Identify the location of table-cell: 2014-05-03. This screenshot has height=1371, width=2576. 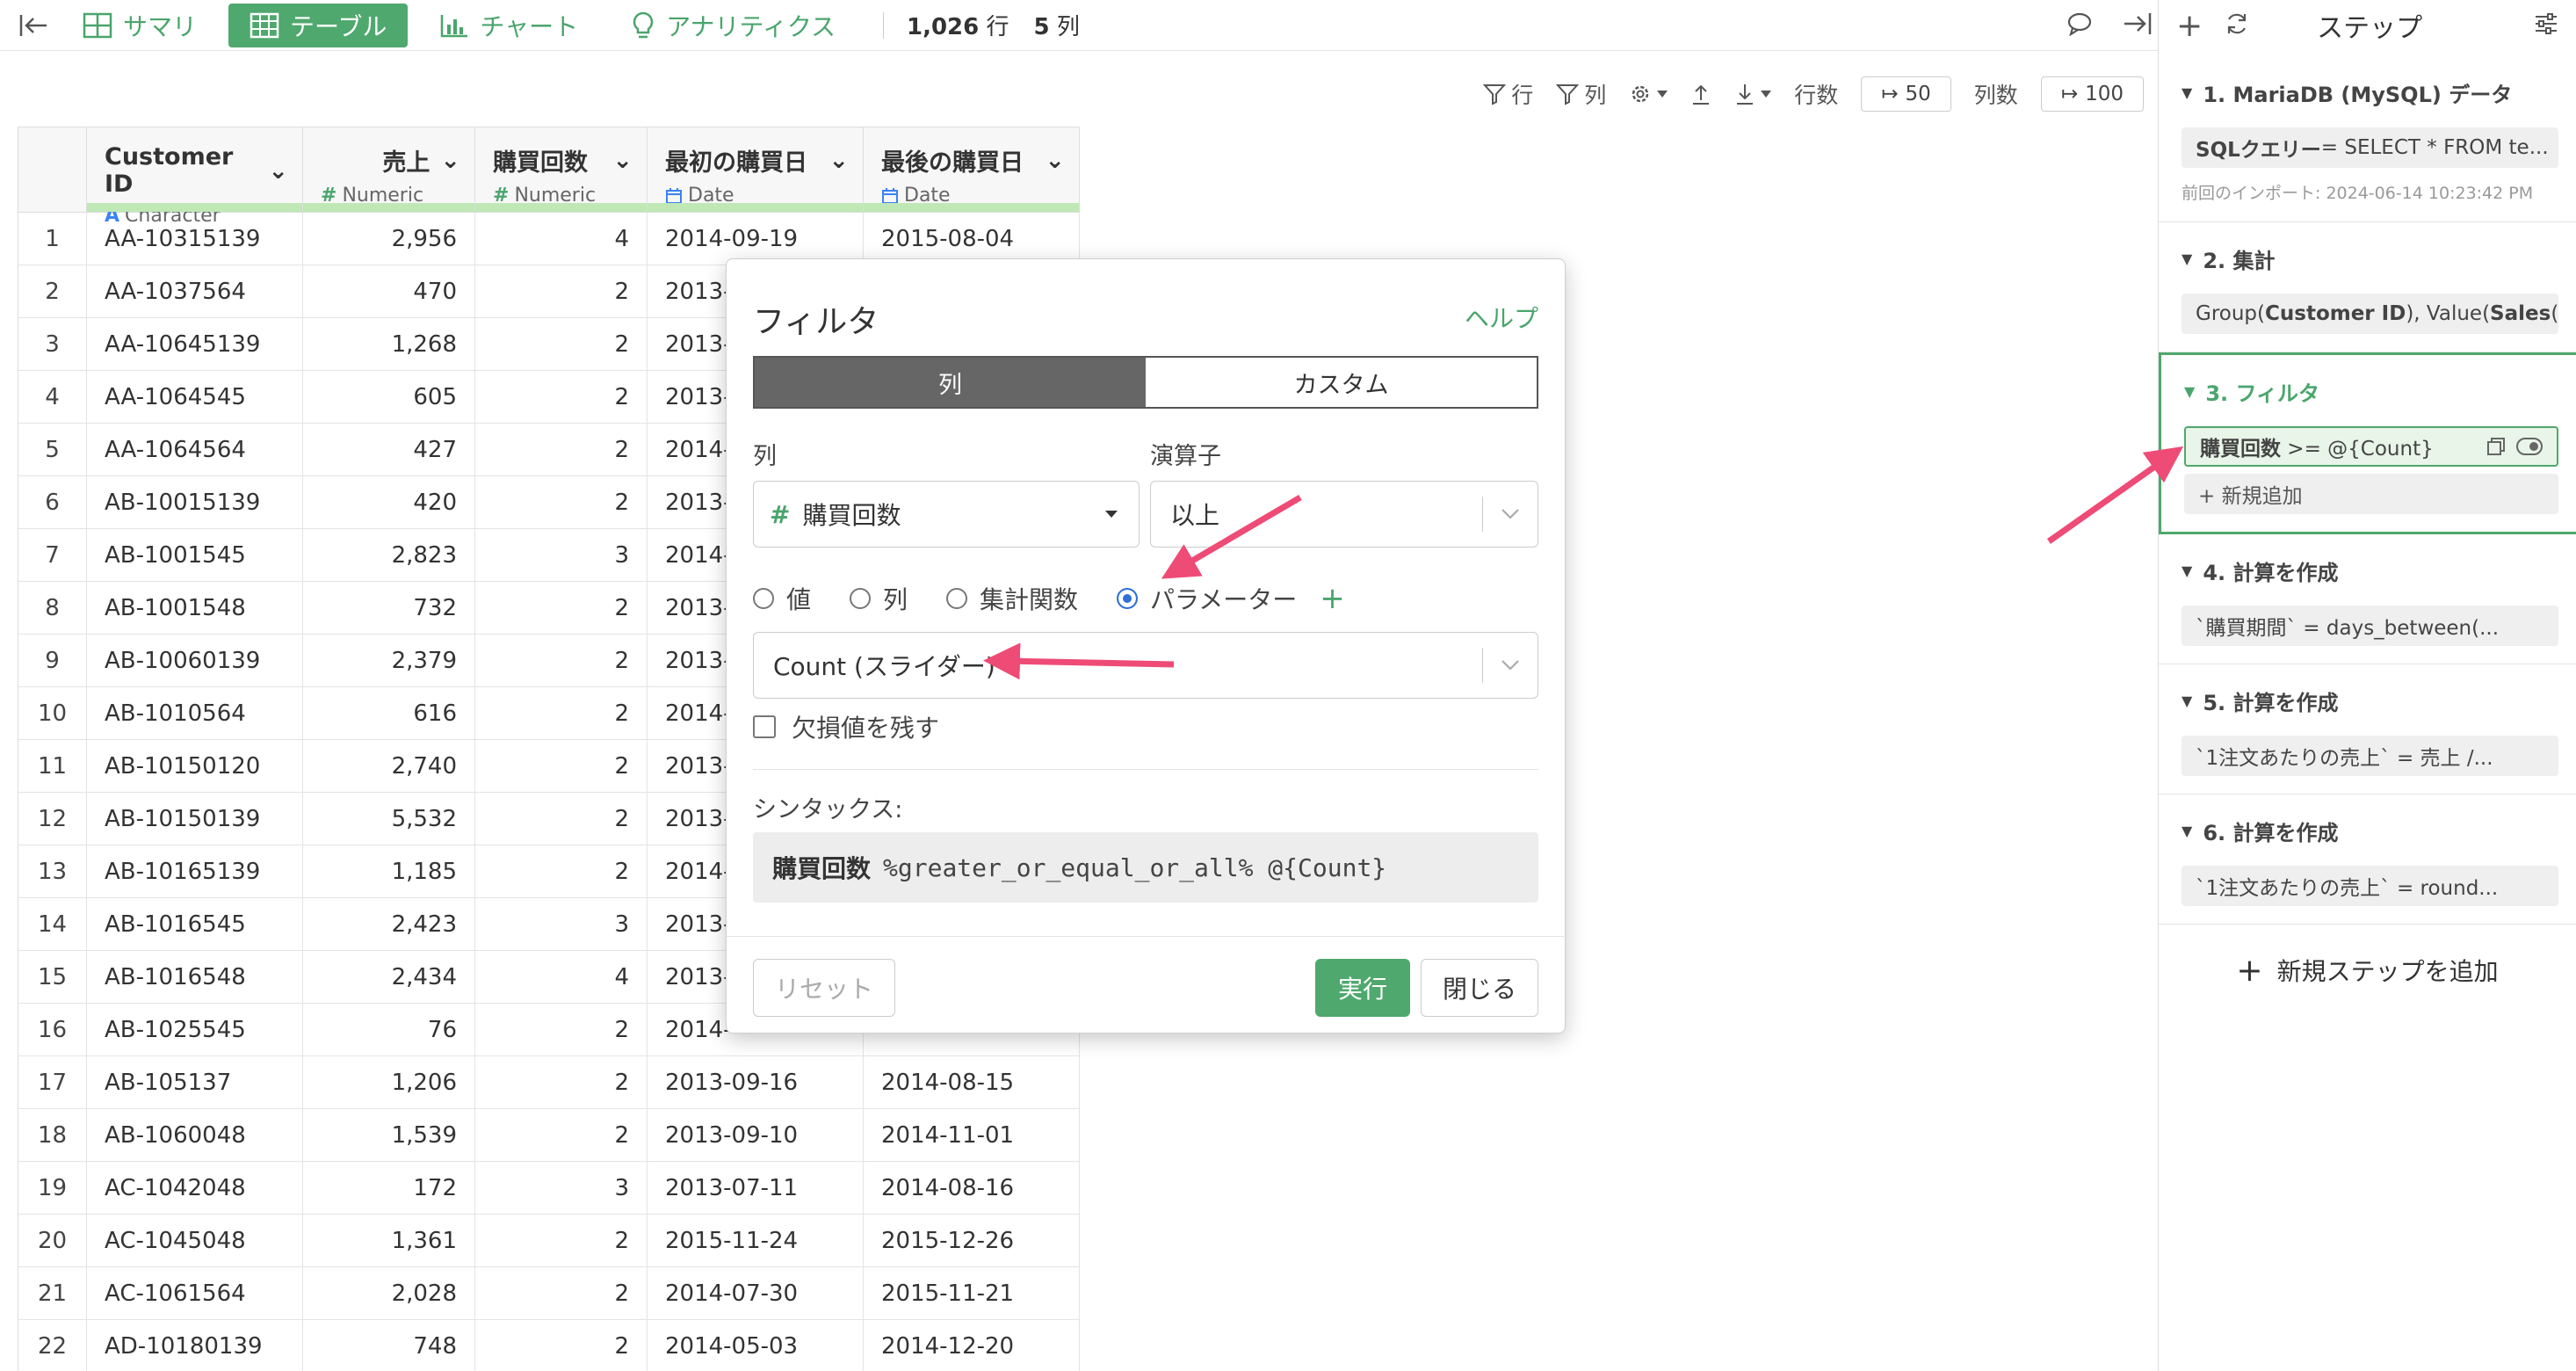
(756, 1345).